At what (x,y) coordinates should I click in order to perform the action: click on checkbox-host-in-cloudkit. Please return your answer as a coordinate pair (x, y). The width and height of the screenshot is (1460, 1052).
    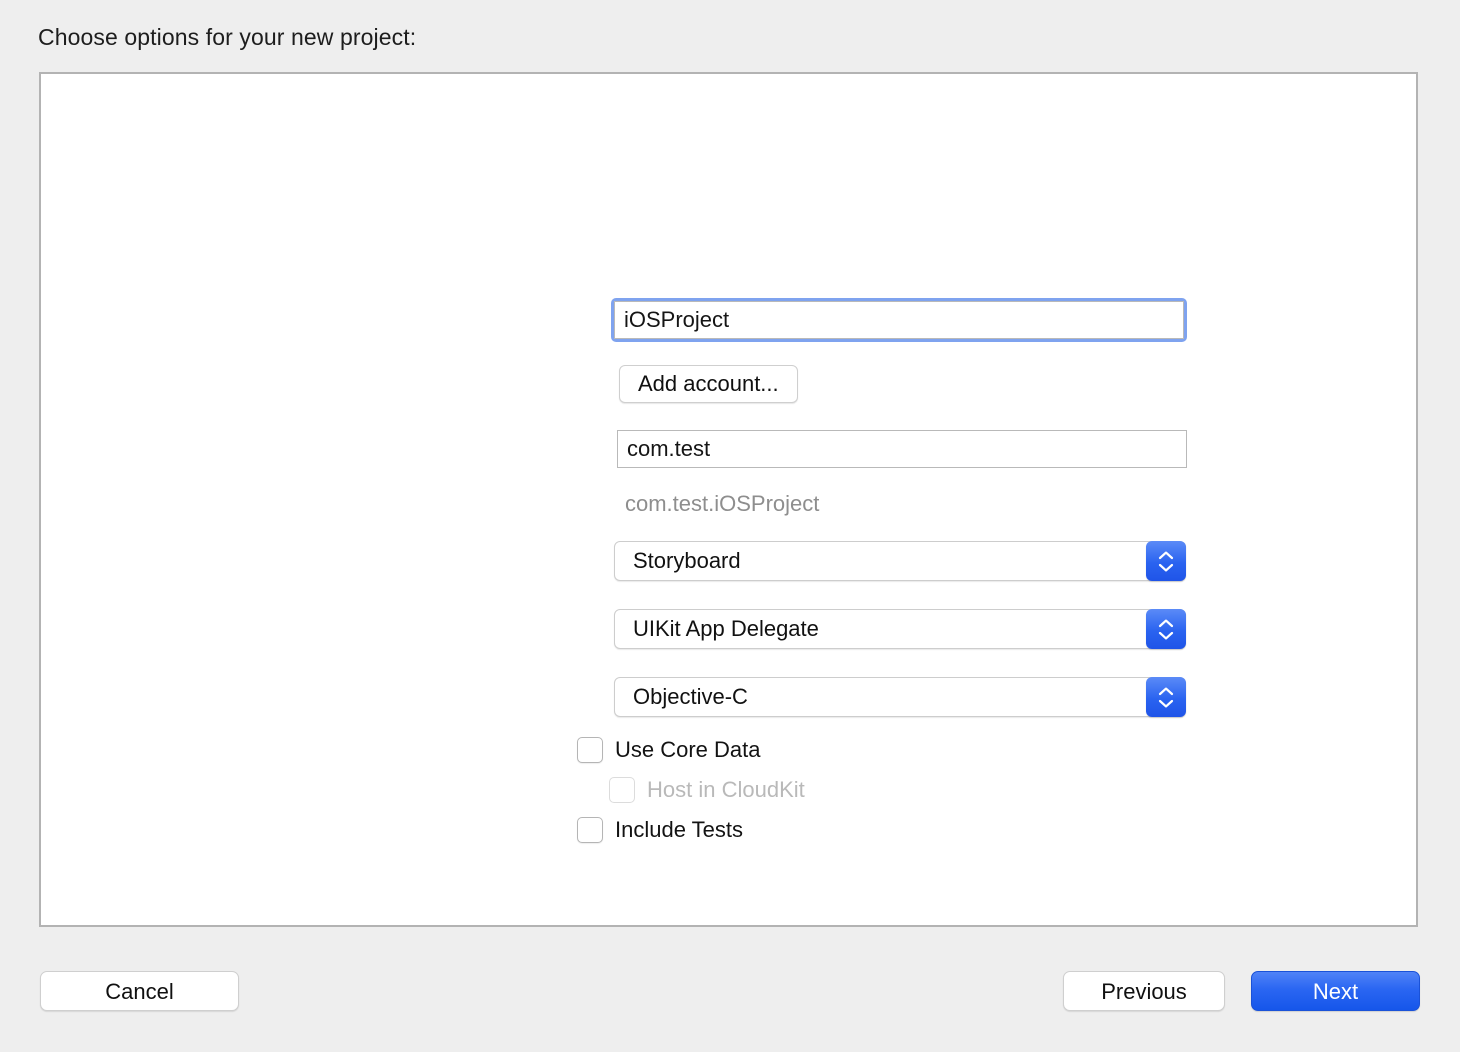
    Looking at the image, I should click on (622, 790).